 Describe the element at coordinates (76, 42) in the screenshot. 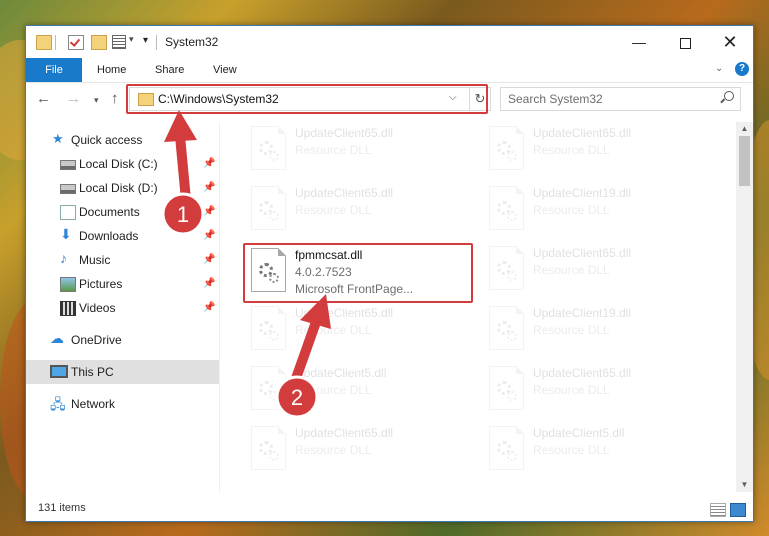

I see `properties-check-icon` at that location.